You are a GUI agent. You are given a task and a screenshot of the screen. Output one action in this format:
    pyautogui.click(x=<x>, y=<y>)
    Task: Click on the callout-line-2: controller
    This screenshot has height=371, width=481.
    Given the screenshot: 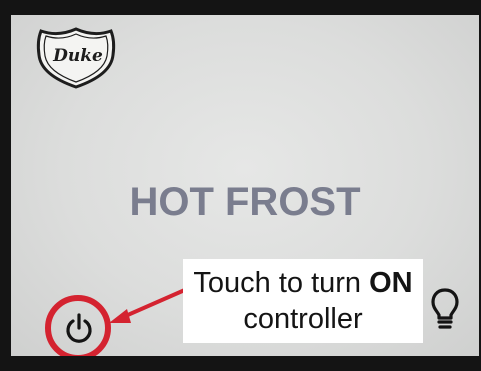 What is the action you would take?
    pyautogui.click(x=303, y=319)
    